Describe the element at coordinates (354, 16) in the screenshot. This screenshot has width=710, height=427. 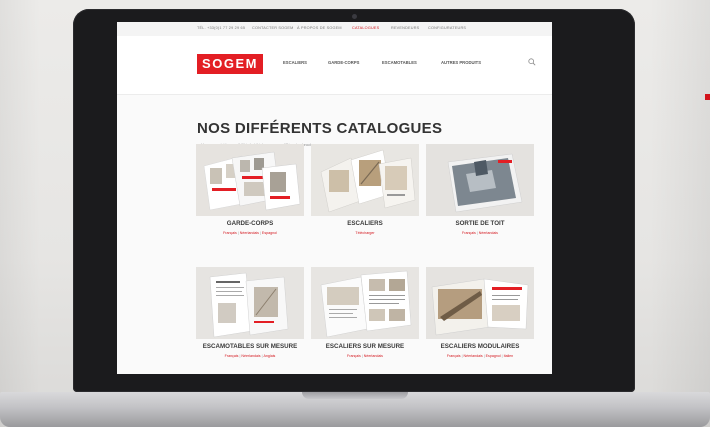
I see `webcam` at that location.